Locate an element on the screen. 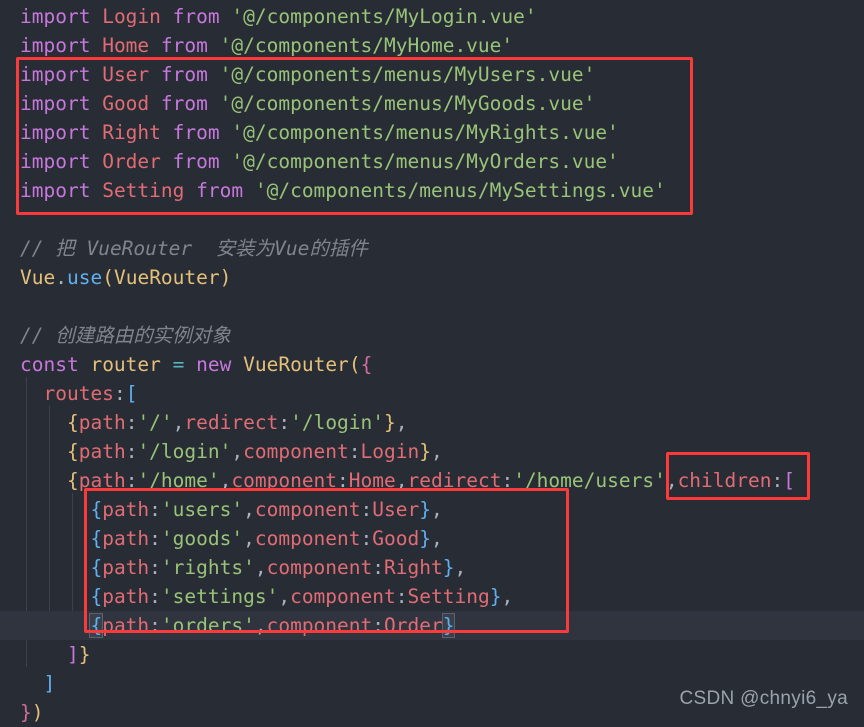  token-brace-close-matched: } is located at coordinates (448, 625).